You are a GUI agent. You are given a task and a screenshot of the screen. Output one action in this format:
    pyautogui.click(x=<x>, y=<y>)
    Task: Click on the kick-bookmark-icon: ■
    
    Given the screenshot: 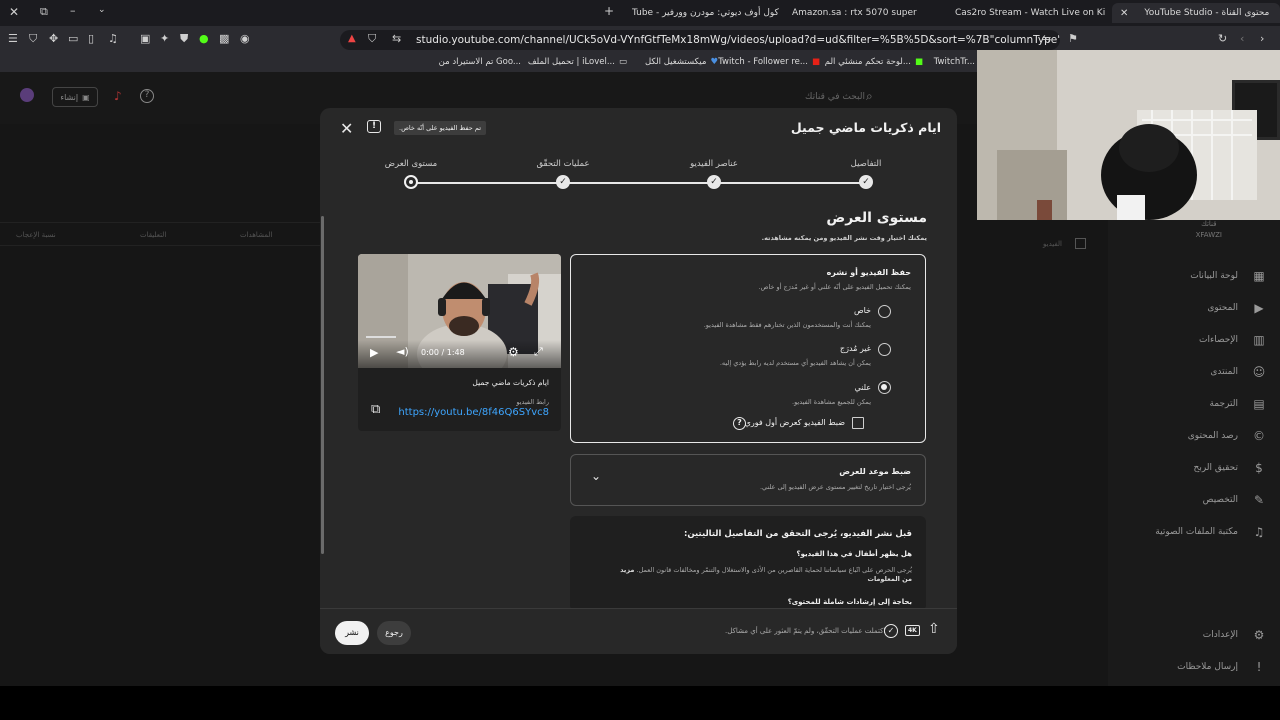 What is the action you would take?
    pyautogui.click(x=918, y=62)
    